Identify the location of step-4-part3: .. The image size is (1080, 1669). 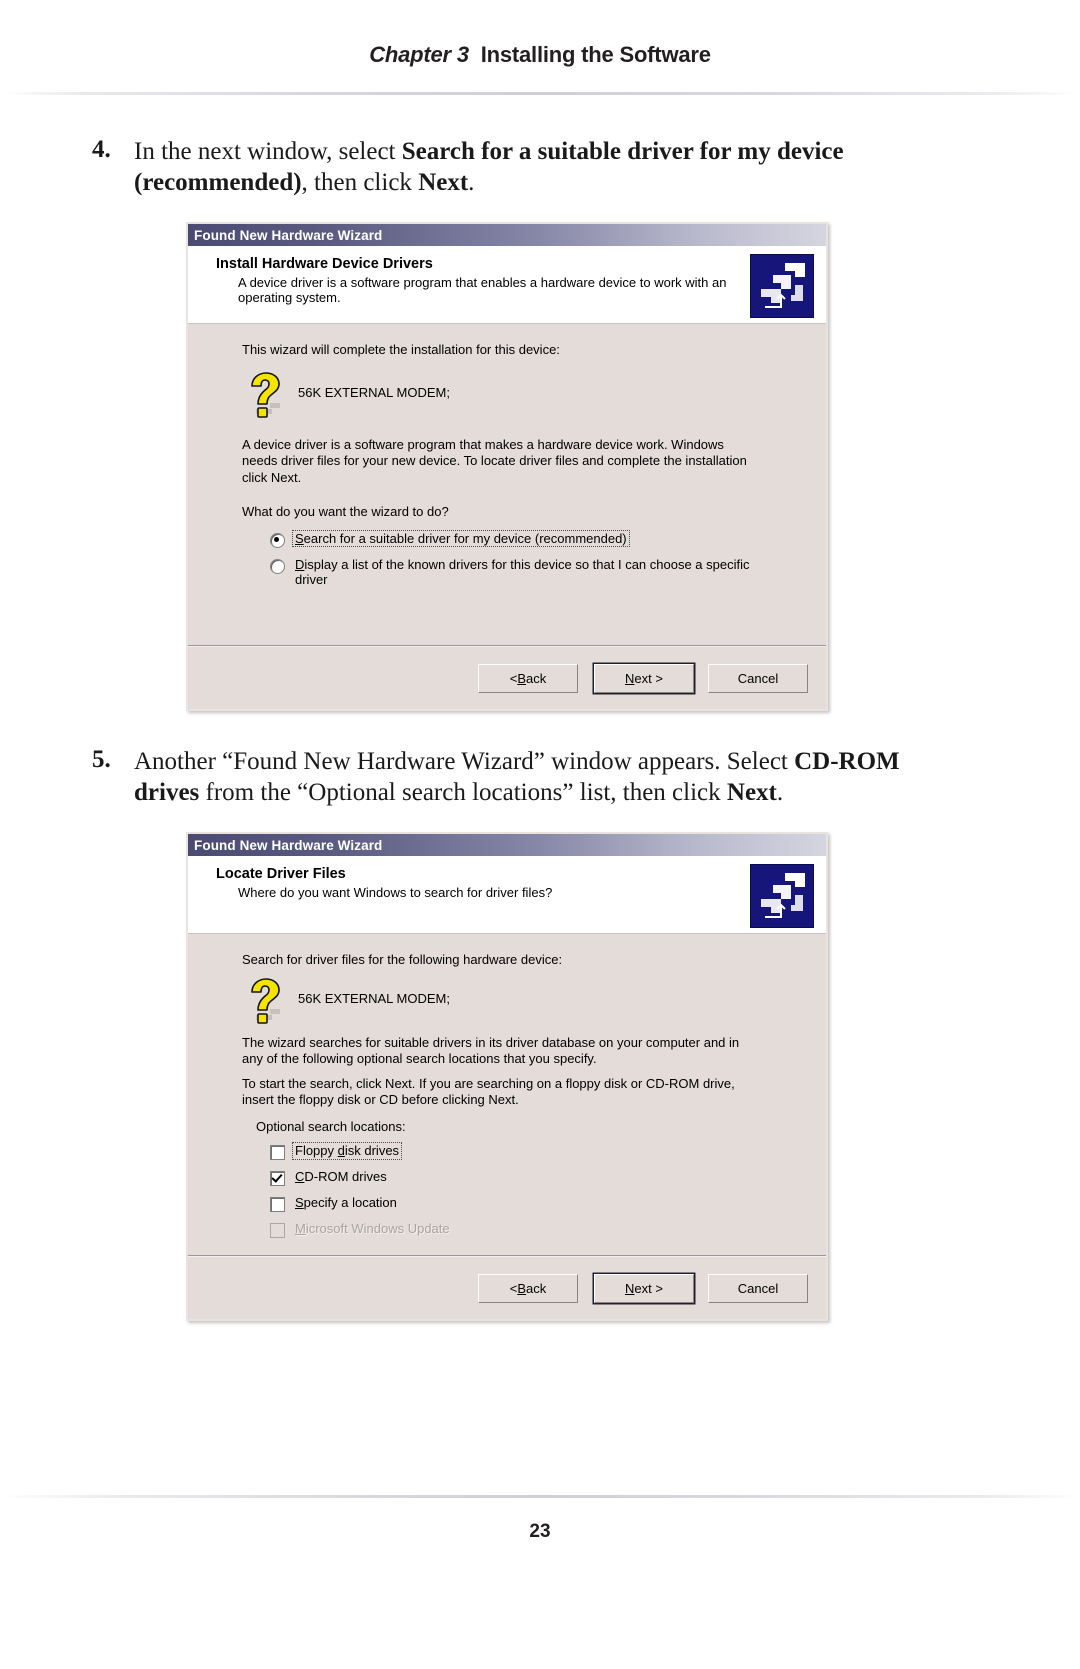
(471, 182).